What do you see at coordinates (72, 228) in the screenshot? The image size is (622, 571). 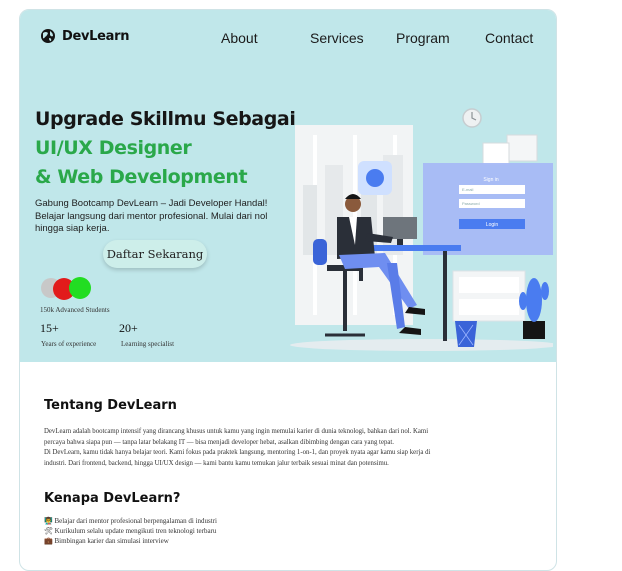 I see `hero-lead-line3: hingga siap kerja.` at bounding box center [72, 228].